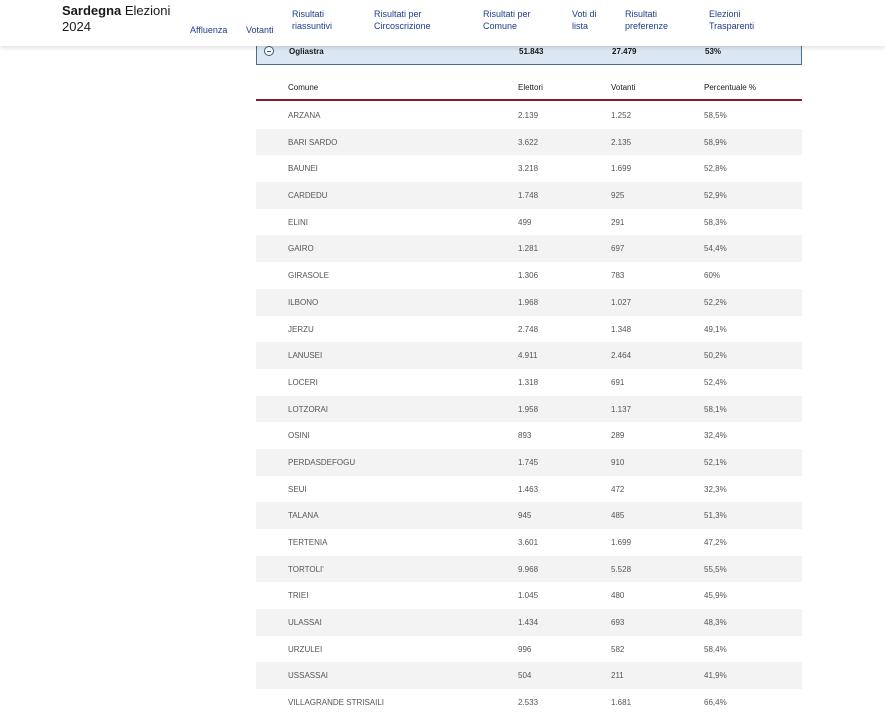  Describe the element at coordinates (269, 51) in the screenshot. I see `collapse-minus-icon` at that location.